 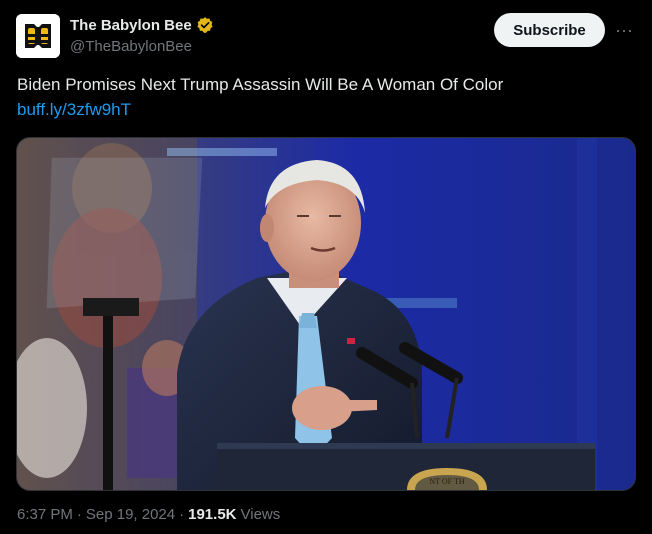 I want to click on tweet-meta: 6:37 PM · Sep 19, 2024 · 191.5K Views, so click(x=148, y=514).